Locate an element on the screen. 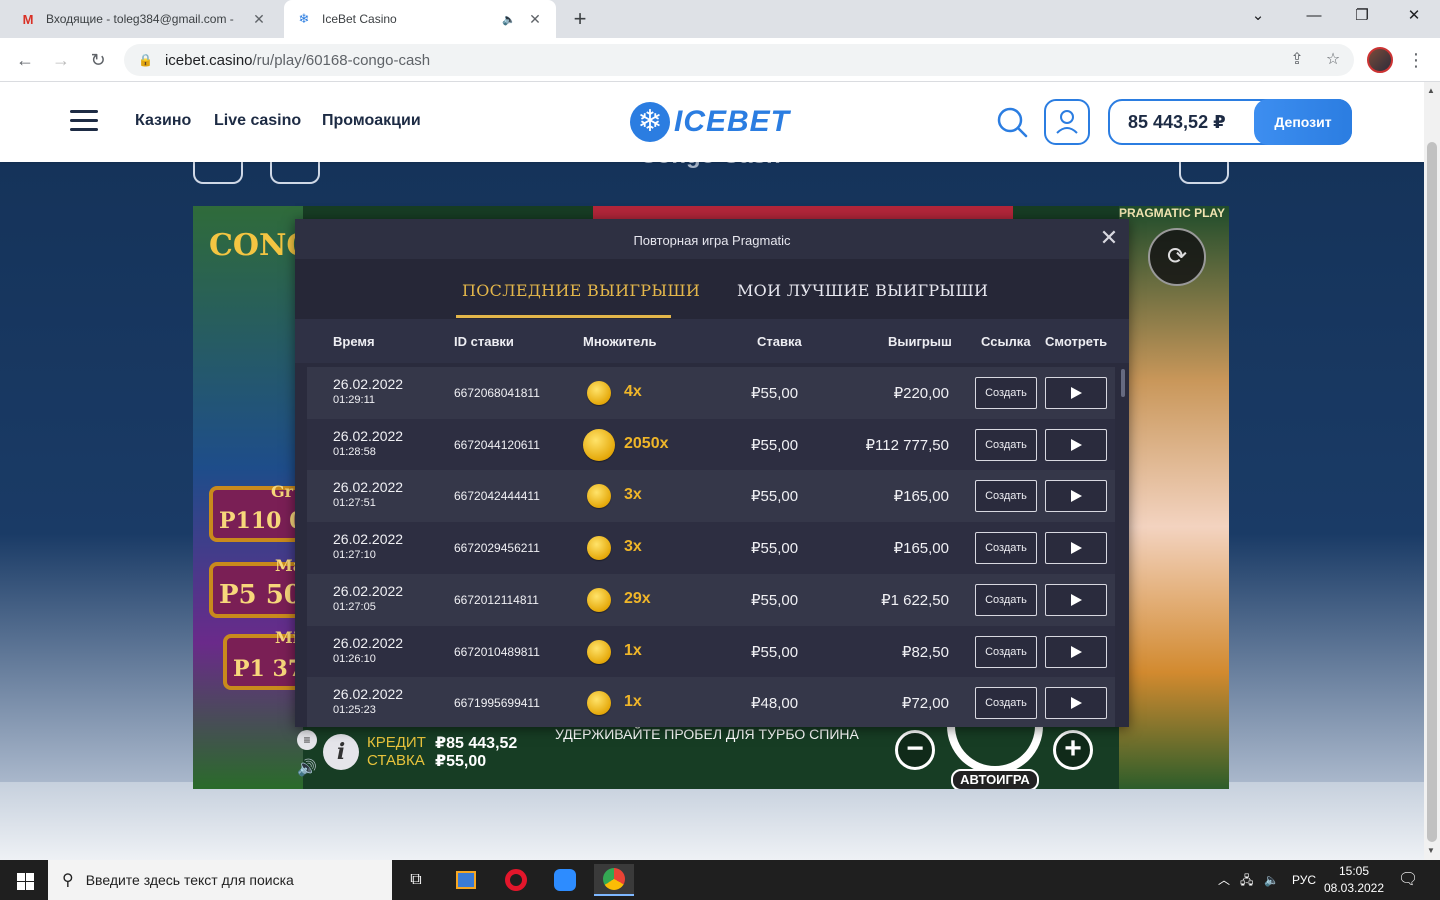  tab-title: Входящие - toleg384@gmail.com - is located at coordinates (140, 19).